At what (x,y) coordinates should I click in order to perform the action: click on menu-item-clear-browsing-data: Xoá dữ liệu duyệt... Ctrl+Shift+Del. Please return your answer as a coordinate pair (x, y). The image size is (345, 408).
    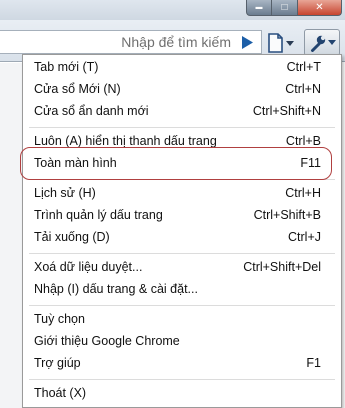
    Looking at the image, I should click on (182, 268).